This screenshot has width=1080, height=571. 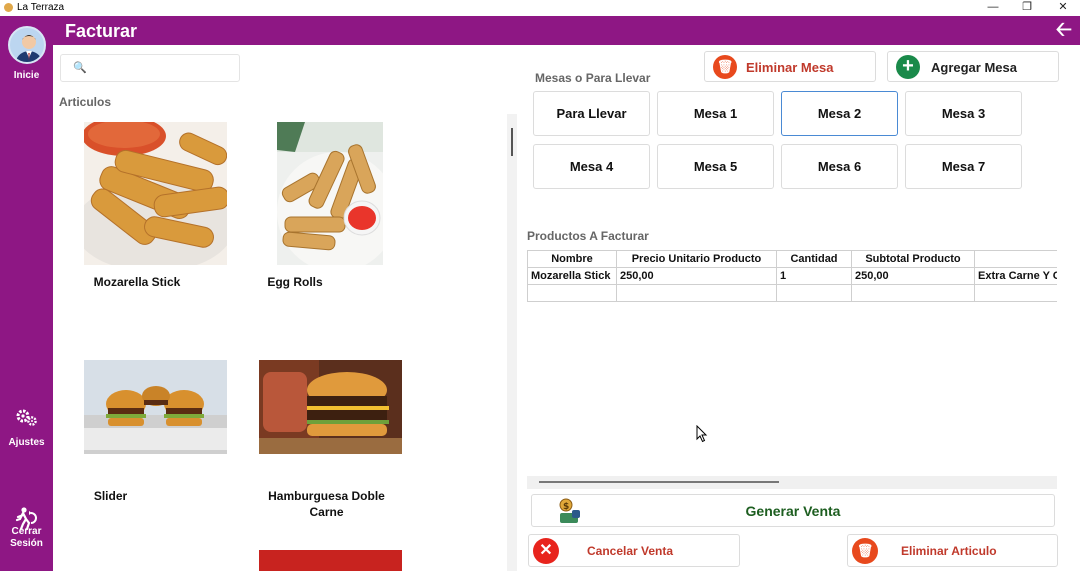 I want to click on table-option-mesa-7: Mesa 7, so click(x=963, y=166).